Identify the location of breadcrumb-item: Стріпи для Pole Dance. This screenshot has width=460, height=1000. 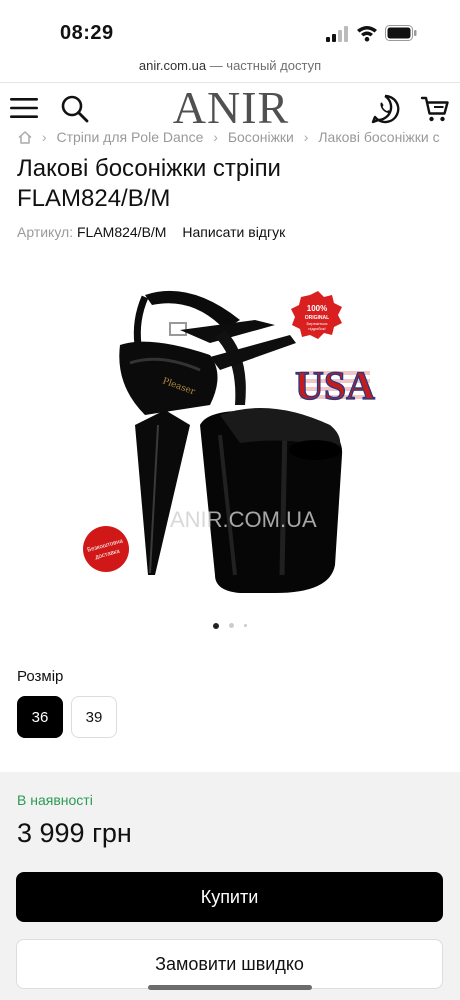
(129, 137).